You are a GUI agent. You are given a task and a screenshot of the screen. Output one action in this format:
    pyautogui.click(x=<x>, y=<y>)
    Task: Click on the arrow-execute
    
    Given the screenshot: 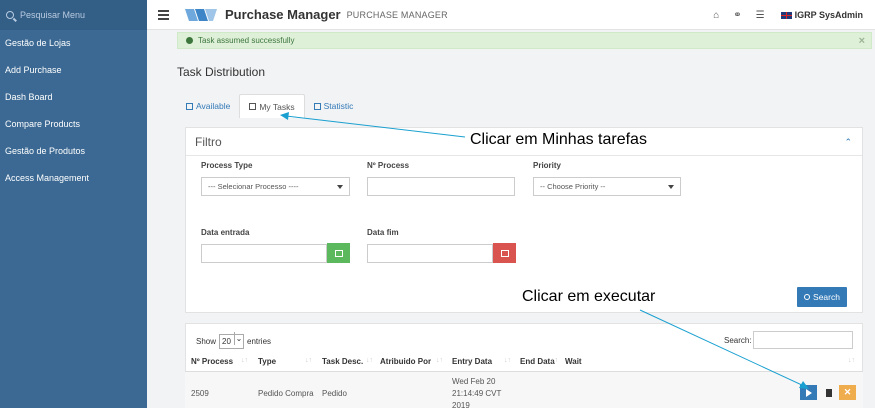 What is the action you would take?
    pyautogui.click(x=722, y=348)
    